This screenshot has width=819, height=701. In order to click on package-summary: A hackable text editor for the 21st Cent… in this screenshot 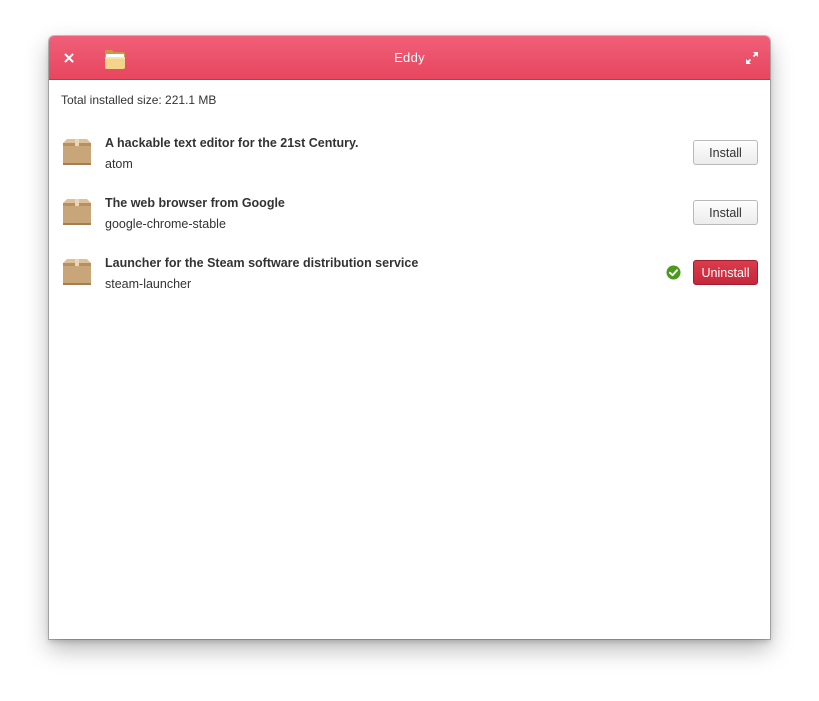, I will do `click(232, 143)`.